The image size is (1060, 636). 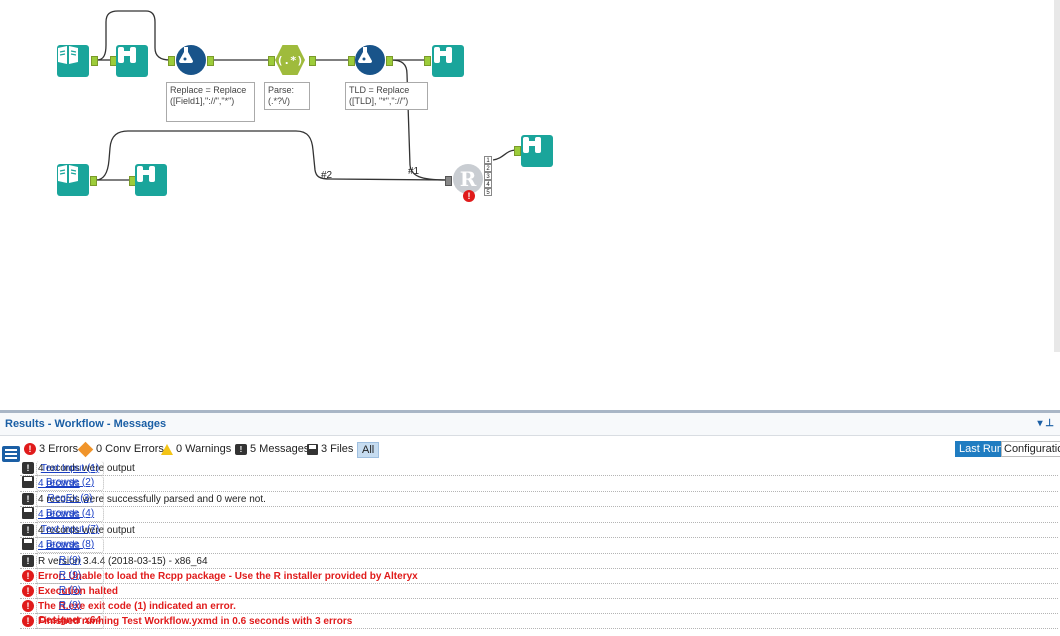 I want to click on filter-all: All, so click(x=368, y=450).